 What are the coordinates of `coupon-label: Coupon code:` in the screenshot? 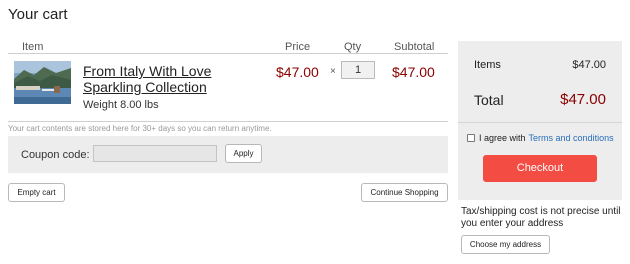 It's located at (55, 155).